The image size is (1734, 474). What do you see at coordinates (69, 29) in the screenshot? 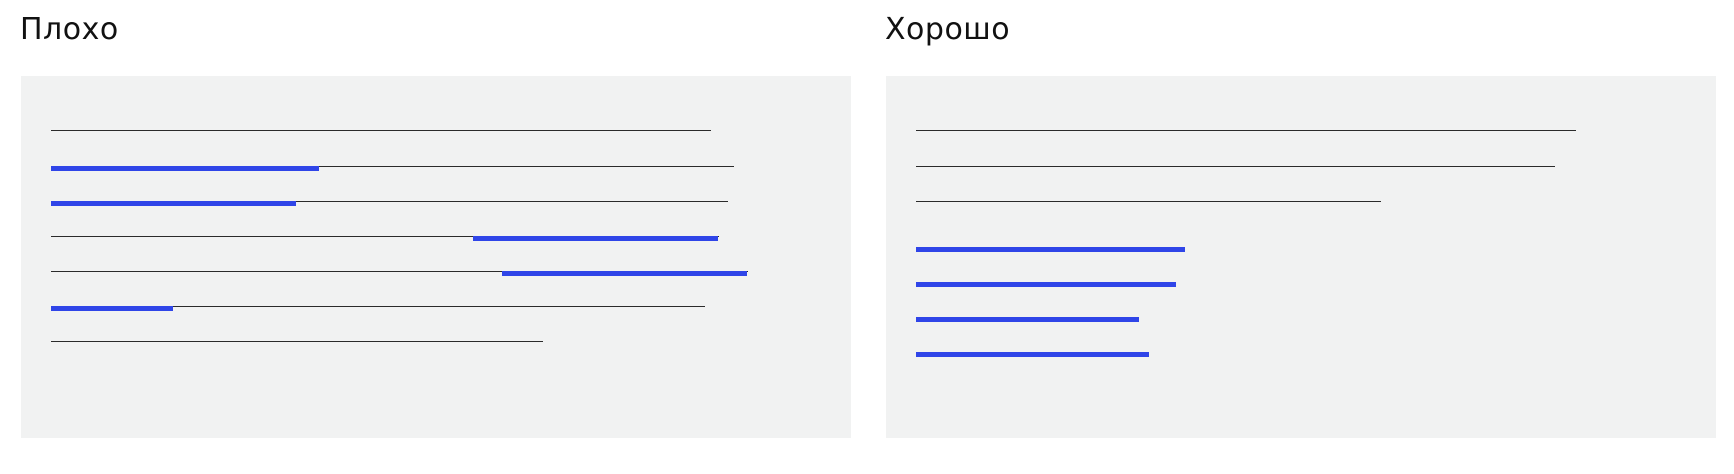
I see `heading-bad: Плохо` at bounding box center [69, 29].